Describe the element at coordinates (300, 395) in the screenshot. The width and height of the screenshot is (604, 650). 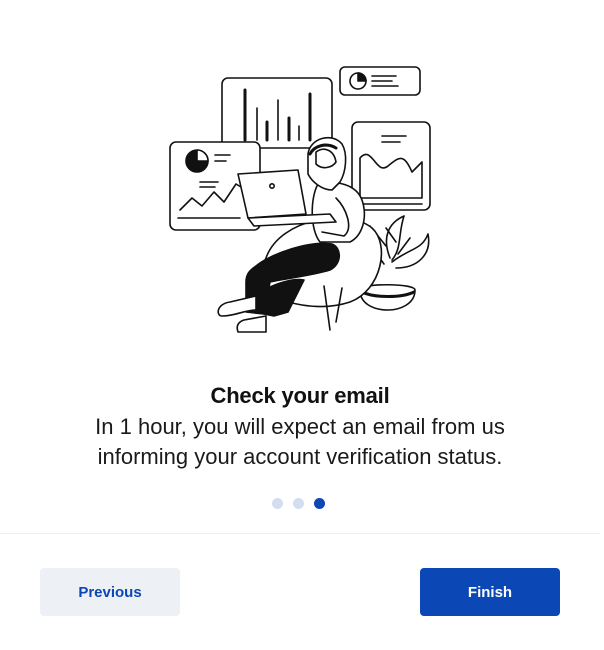
I see `page-title: Check your email` at that location.